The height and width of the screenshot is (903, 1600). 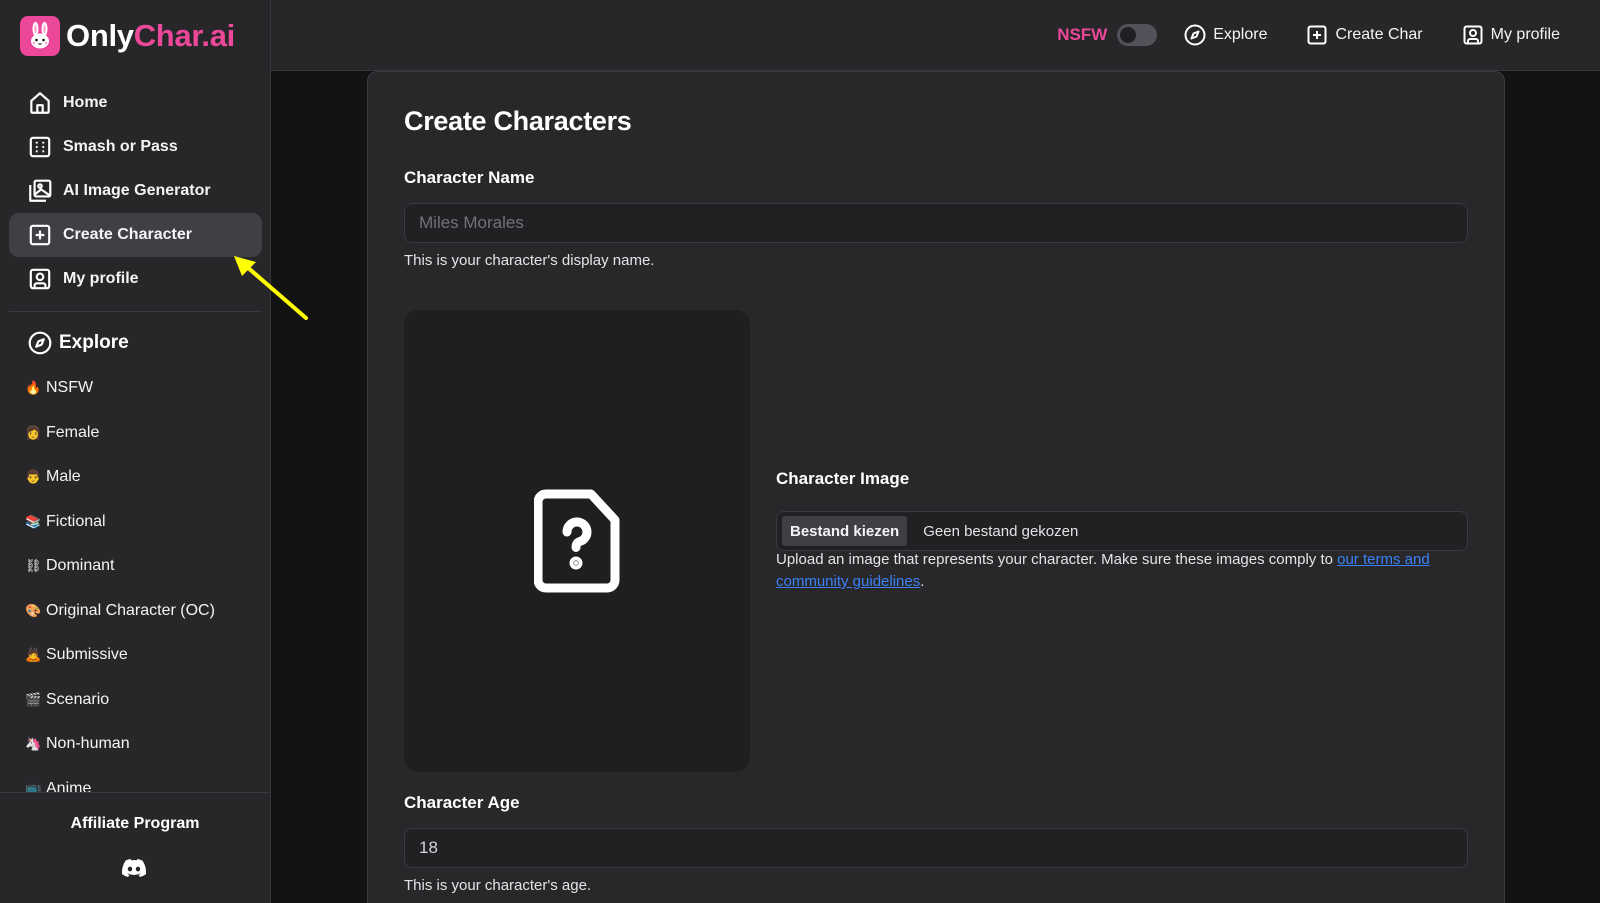 What do you see at coordinates (135, 847) in the screenshot?
I see `sidebar-footer: Affiliate Program` at bounding box center [135, 847].